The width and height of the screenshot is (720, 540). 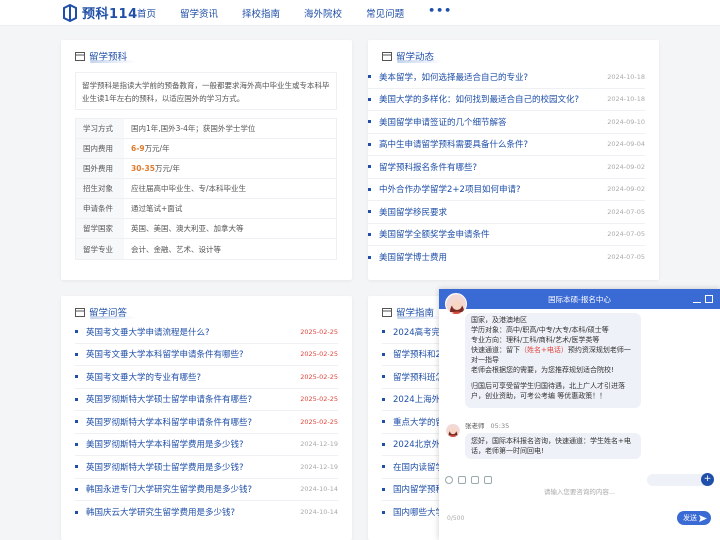 What do you see at coordinates (434, 234) in the screenshot?
I see `news-link: 美国留学全额奖学金申请条件` at bounding box center [434, 234].